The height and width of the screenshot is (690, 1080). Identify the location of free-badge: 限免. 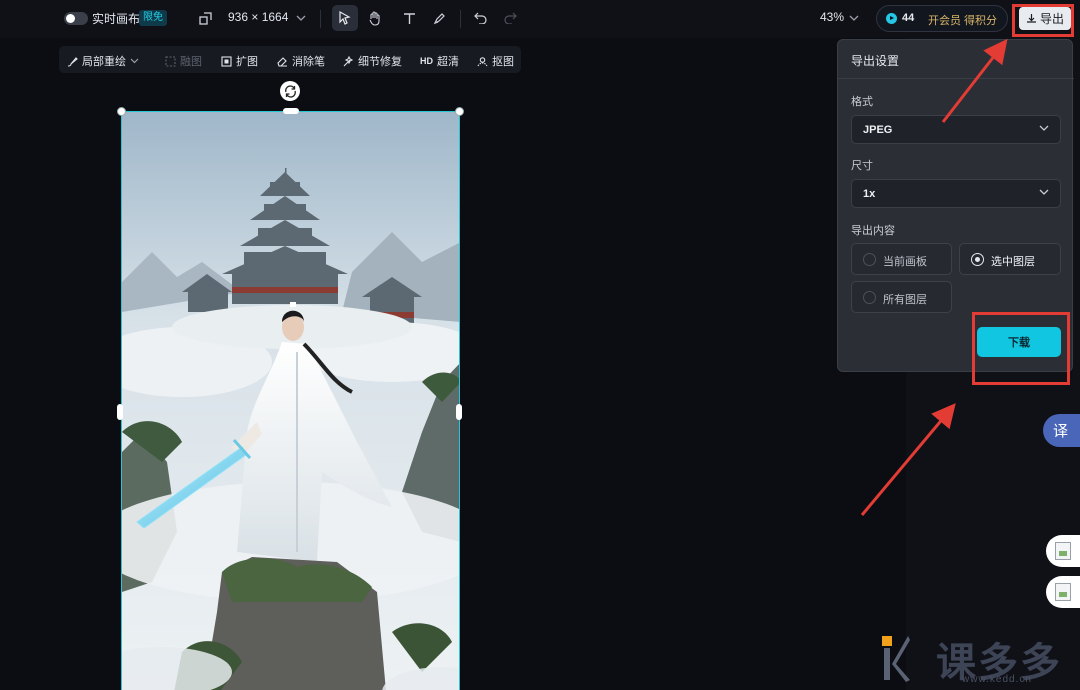
(153, 18).